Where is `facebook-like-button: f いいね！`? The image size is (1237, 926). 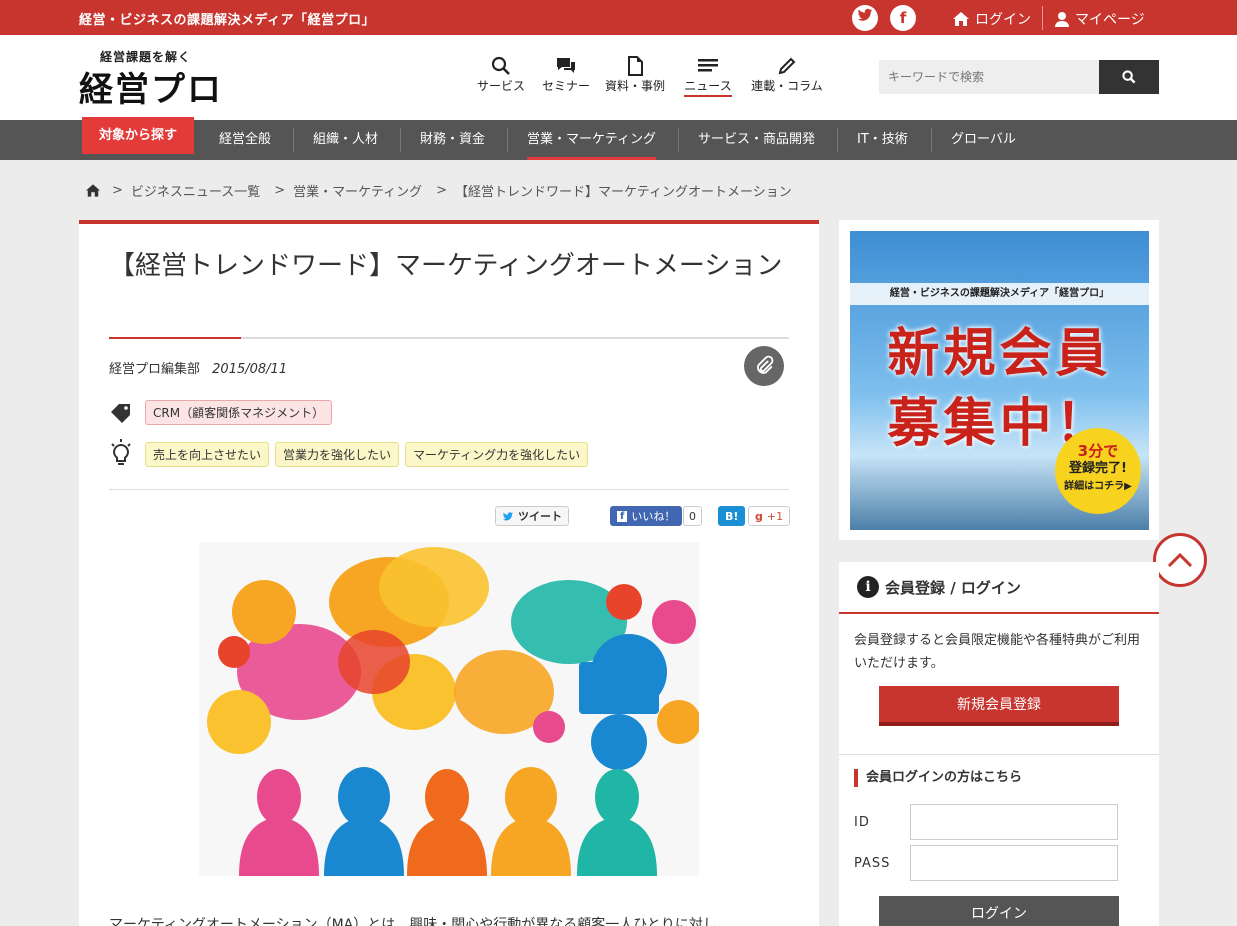
facebook-like-button: f いいね！ is located at coordinates (646, 516).